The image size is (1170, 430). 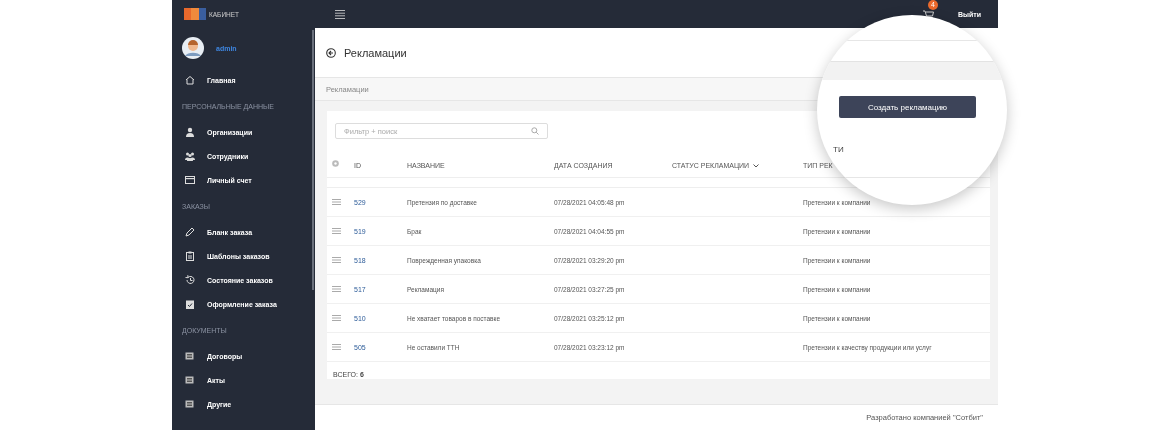 What do you see at coordinates (190, 132) in the screenshot?
I see `person-icon` at bounding box center [190, 132].